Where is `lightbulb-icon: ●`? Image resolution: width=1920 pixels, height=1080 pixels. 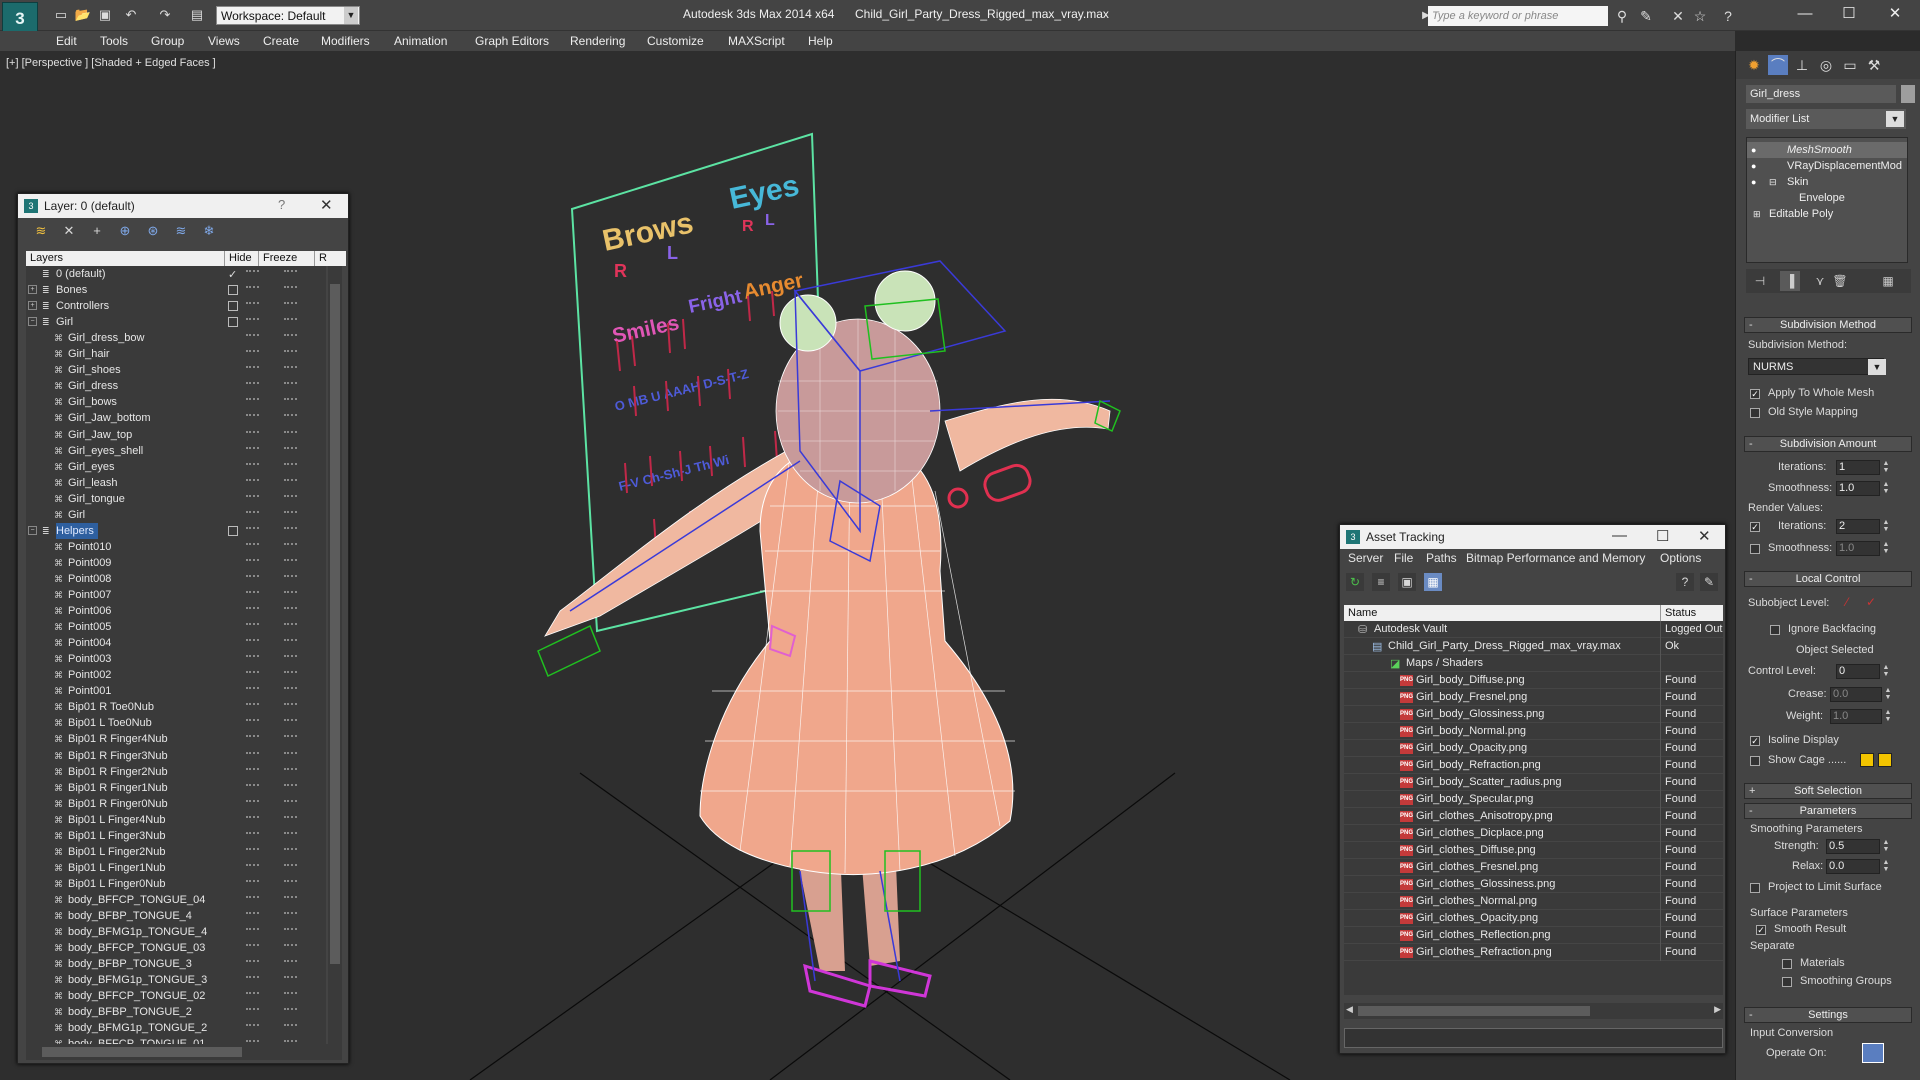 lightbulb-icon: ● is located at coordinates (1756, 182).